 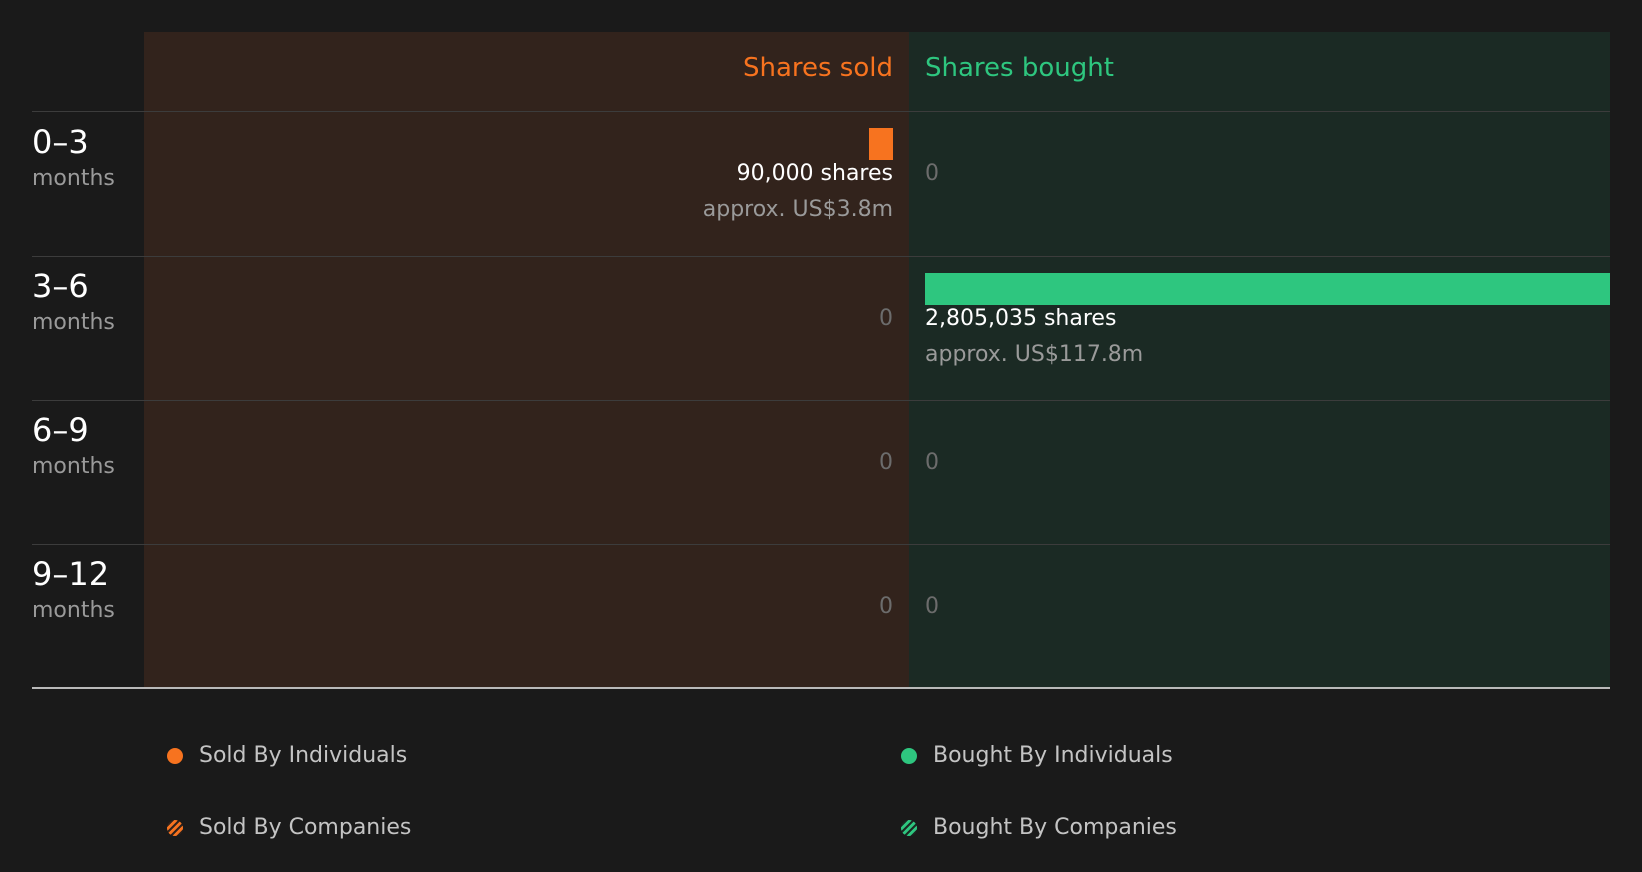 What do you see at coordinates (303, 755) in the screenshot?
I see `legend-label: Sold By Individuals` at bounding box center [303, 755].